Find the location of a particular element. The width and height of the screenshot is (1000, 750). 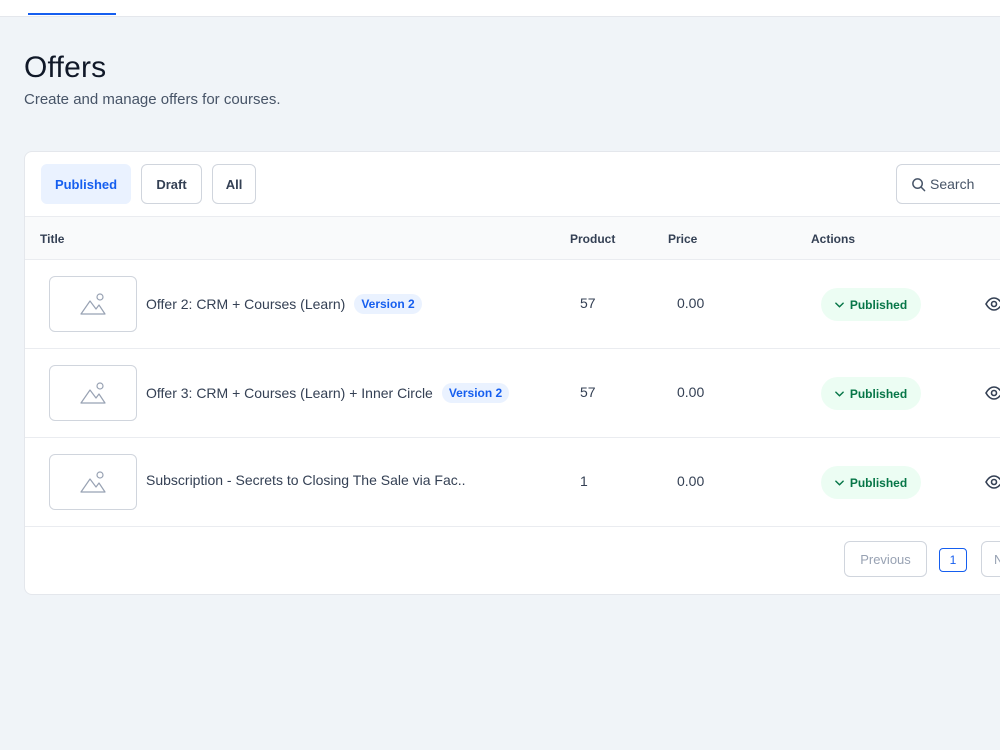

filter-draft-button: Draft is located at coordinates (171, 184).